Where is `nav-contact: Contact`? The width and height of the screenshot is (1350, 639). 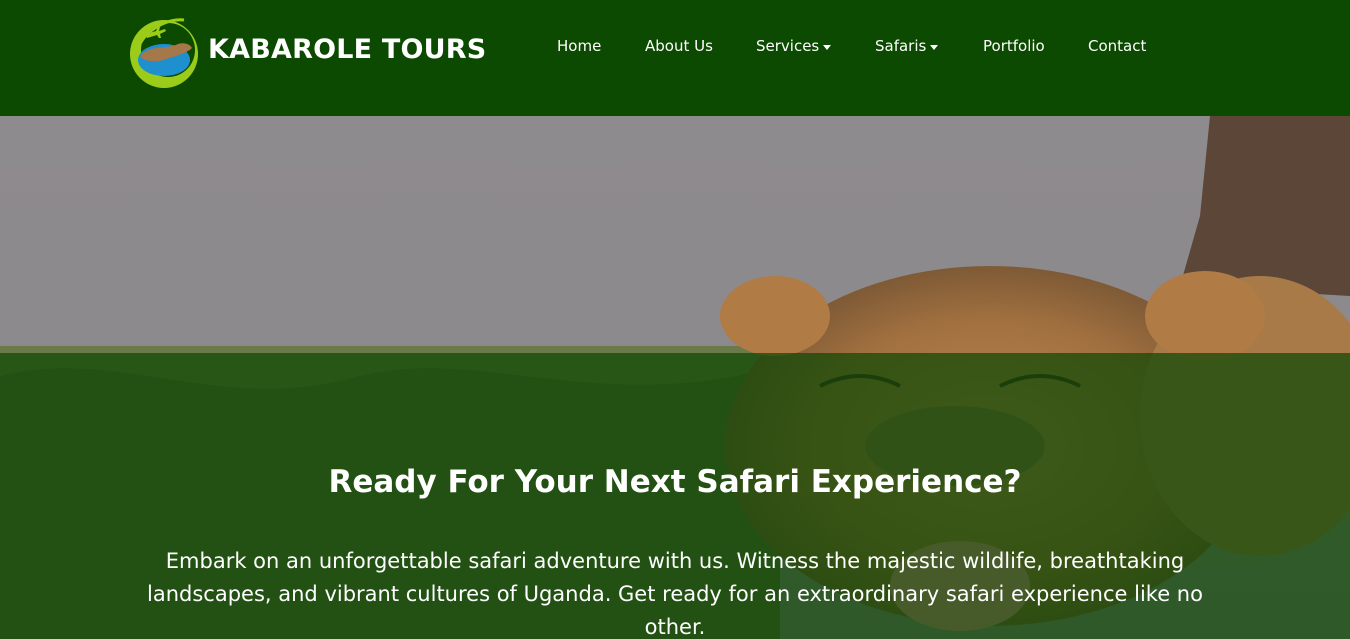
nav-contact: Contact is located at coordinates (1117, 46).